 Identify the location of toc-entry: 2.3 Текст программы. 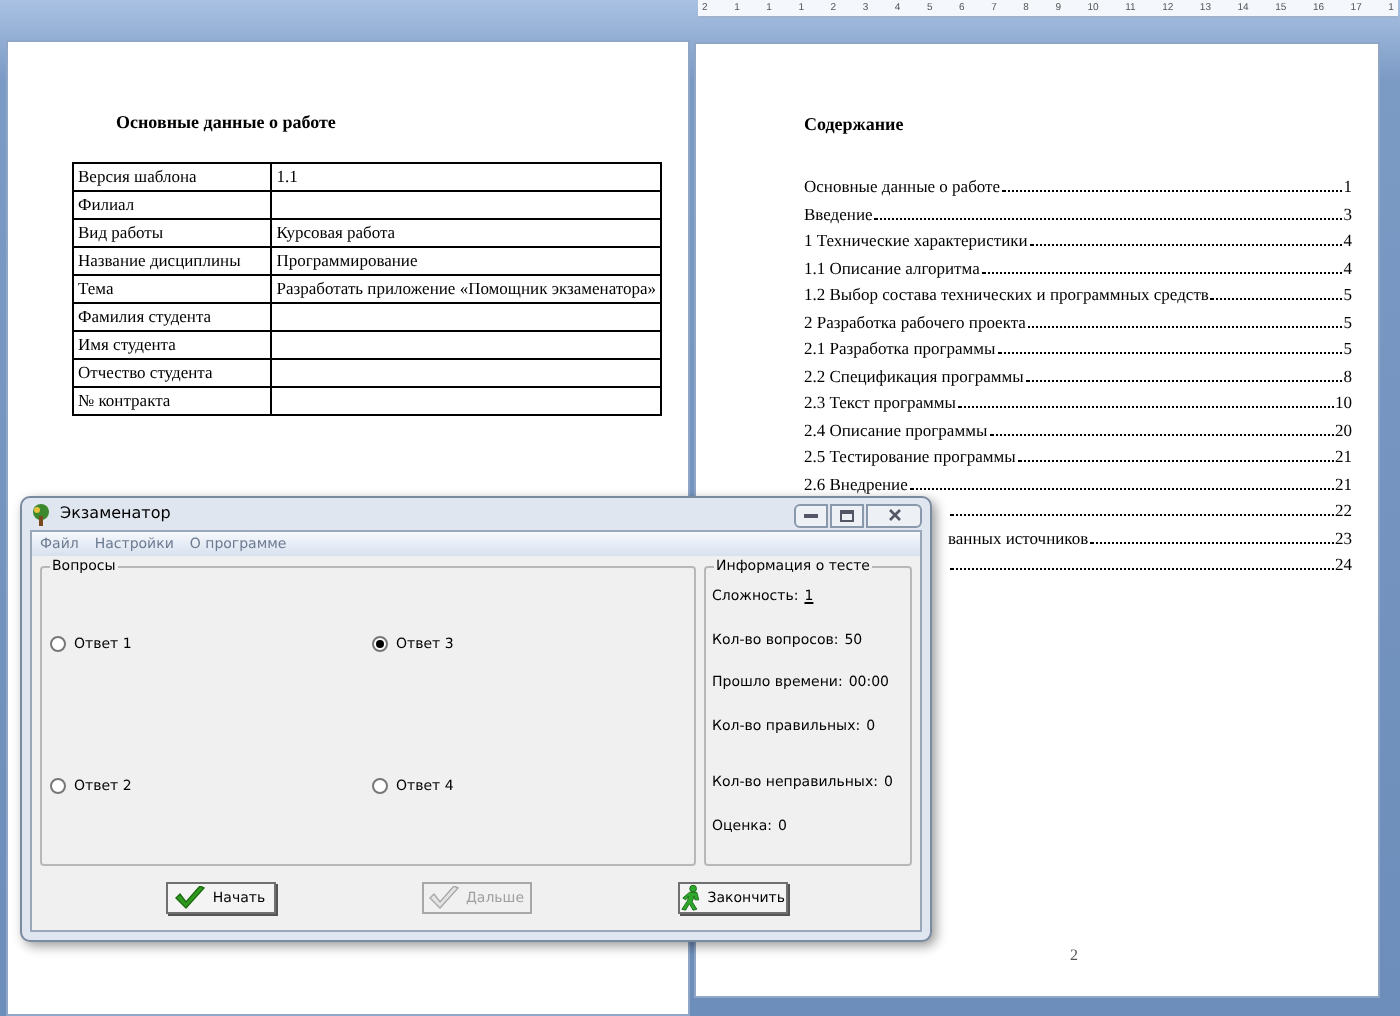
(880, 402).